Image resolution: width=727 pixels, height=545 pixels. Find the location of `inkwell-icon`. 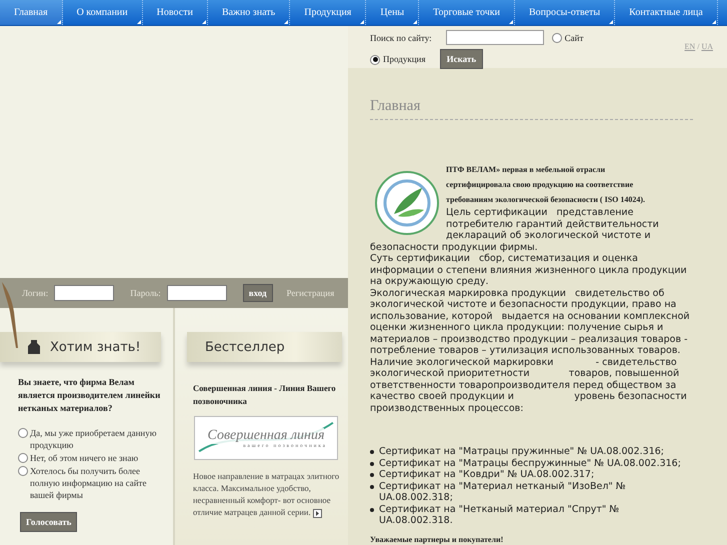

inkwell-icon is located at coordinates (34, 347).